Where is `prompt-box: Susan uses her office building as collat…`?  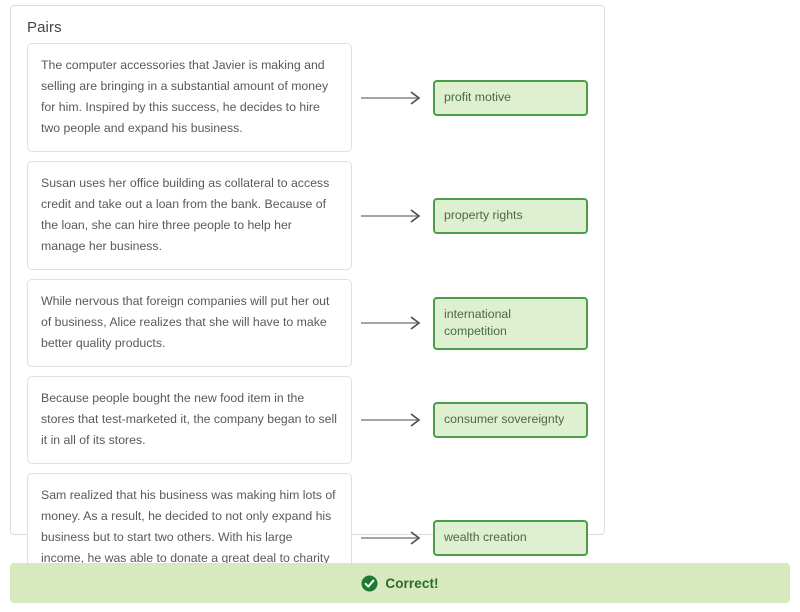 prompt-box: Susan uses her office building as collat… is located at coordinates (189, 215).